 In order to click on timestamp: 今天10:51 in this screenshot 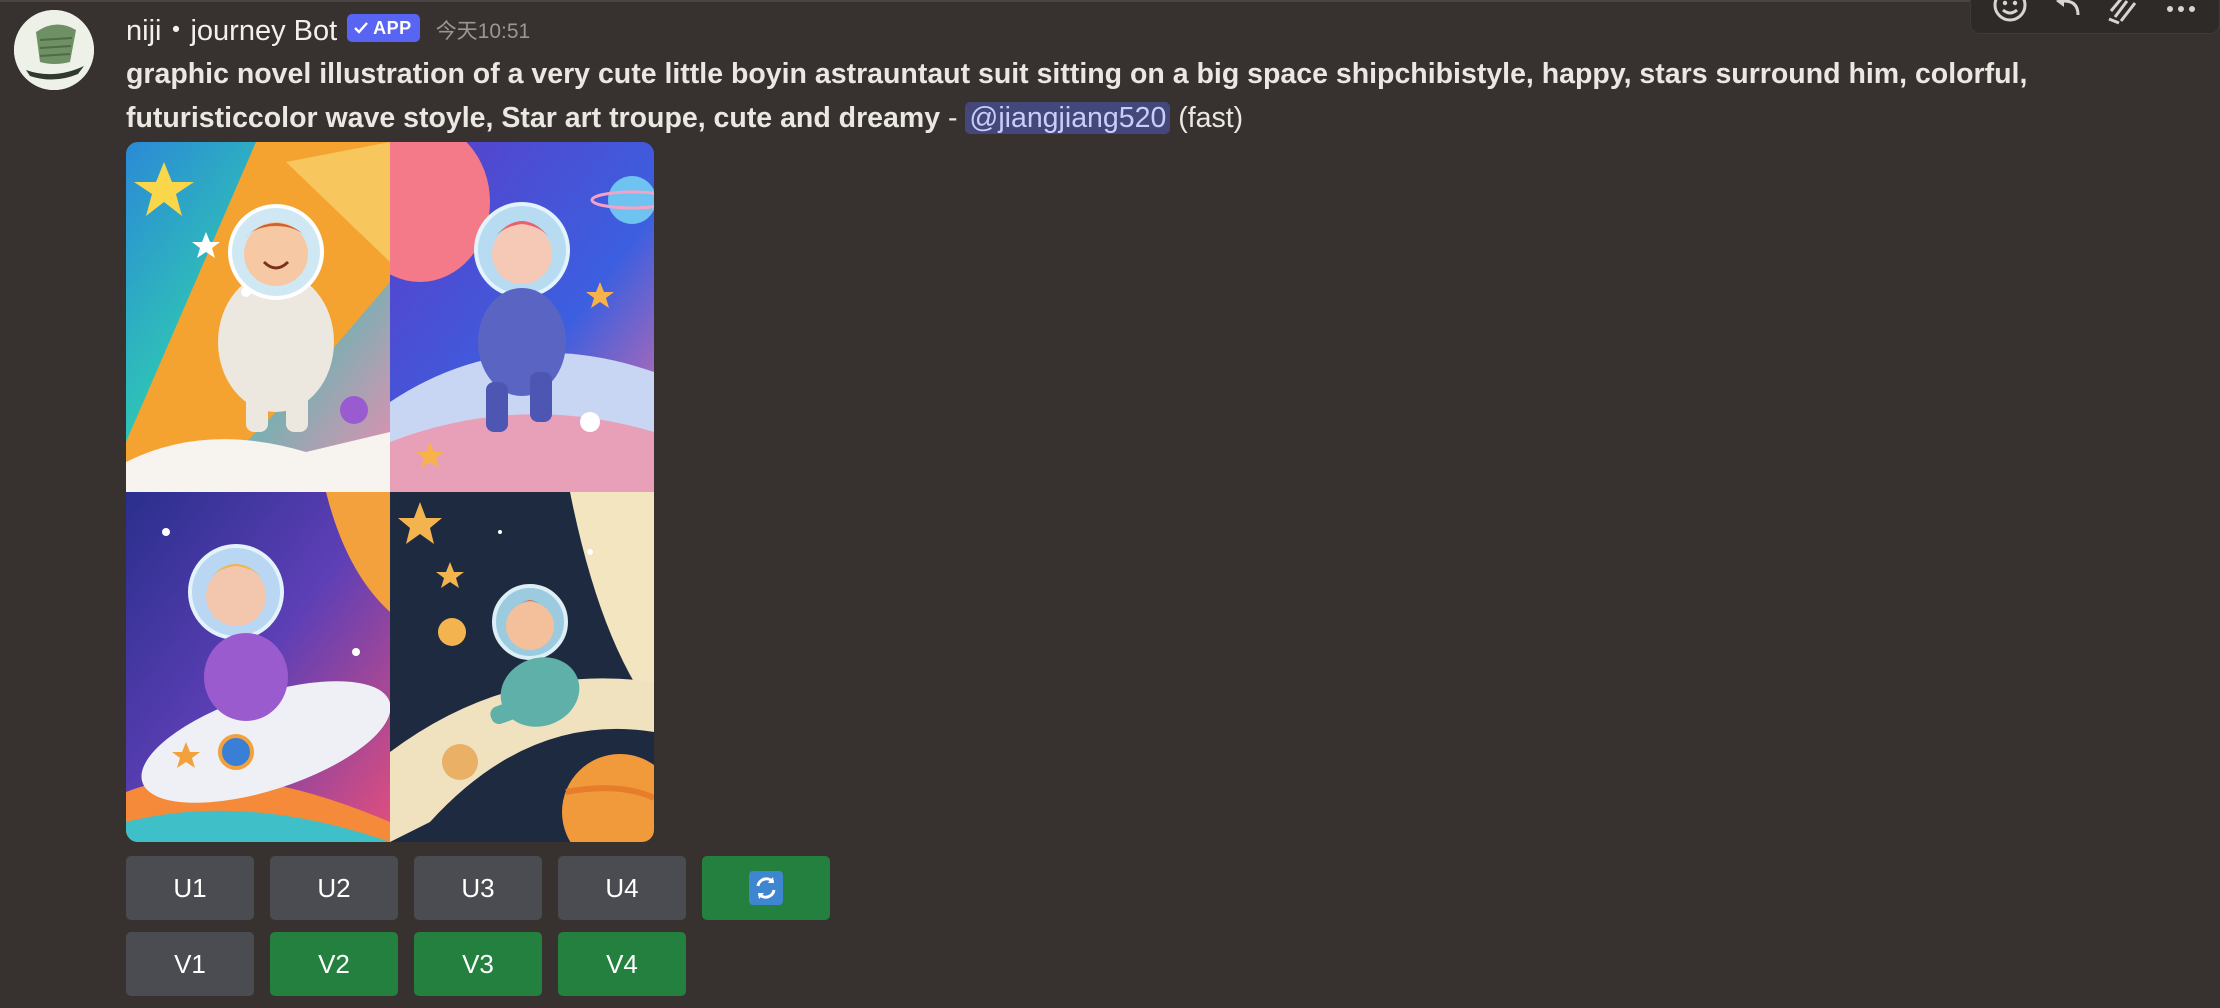, I will do `click(483, 31)`.